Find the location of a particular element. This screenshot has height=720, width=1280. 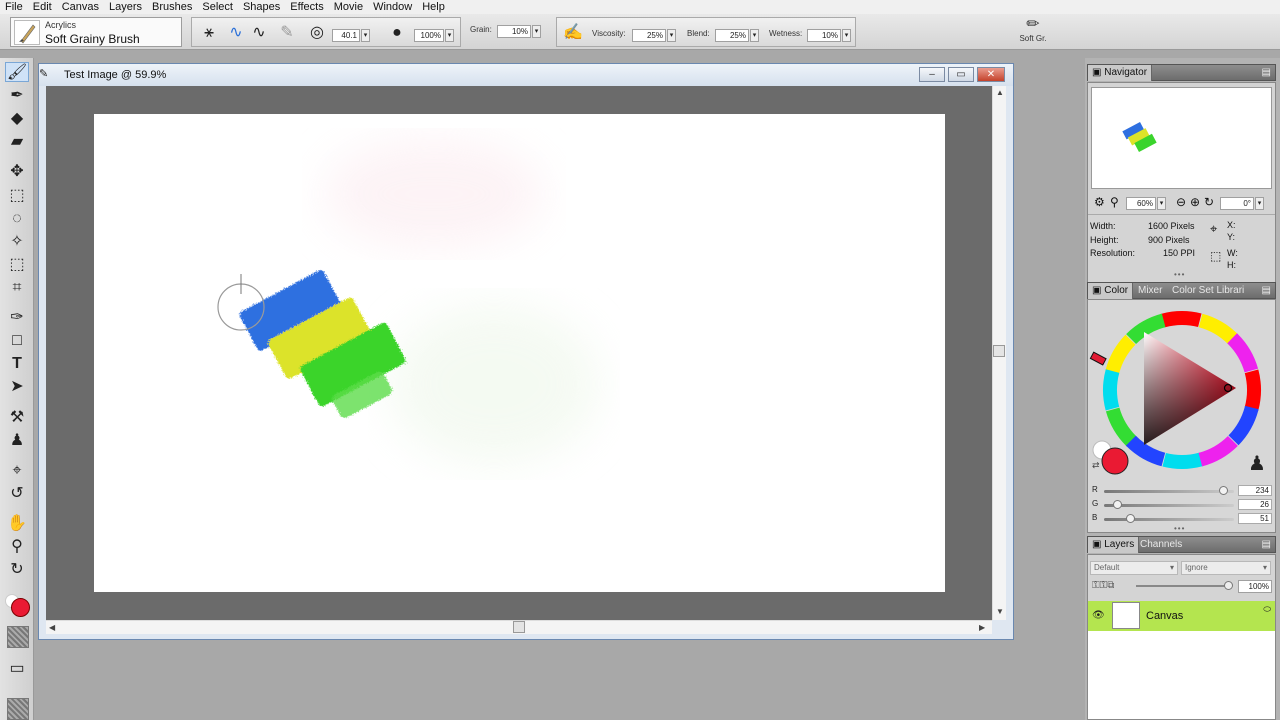

dropper-tool-icon: ✒ is located at coordinates (17, 96).